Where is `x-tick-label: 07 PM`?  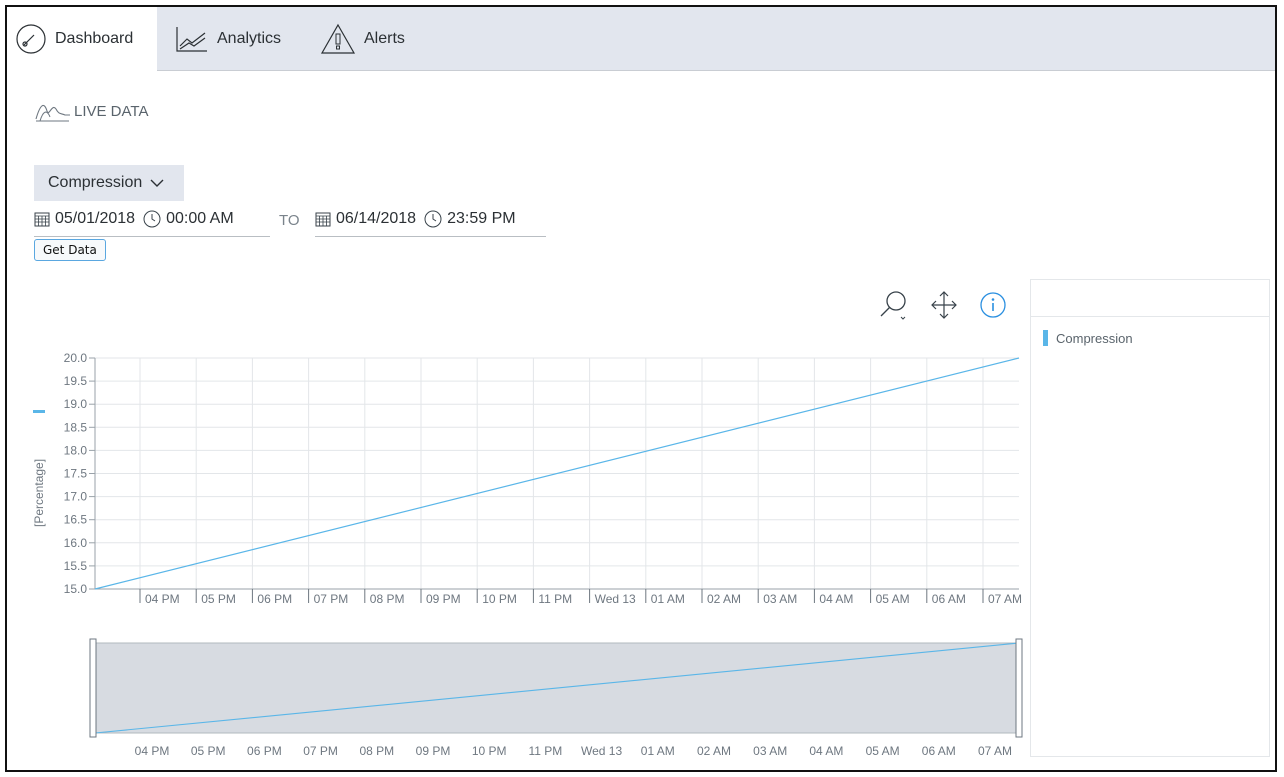
x-tick-label: 07 PM is located at coordinates (331, 599).